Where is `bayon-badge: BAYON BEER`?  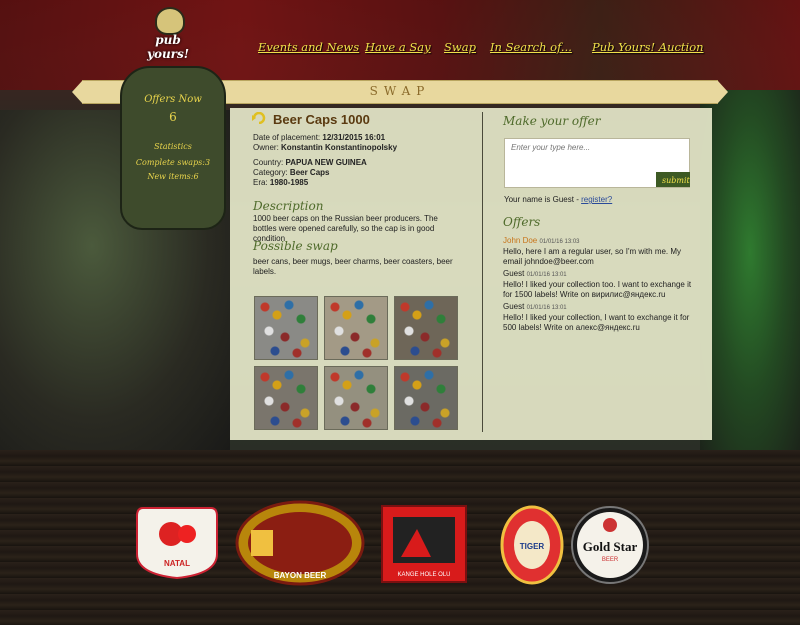 bayon-badge: BAYON BEER is located at coordinates (300, 543).